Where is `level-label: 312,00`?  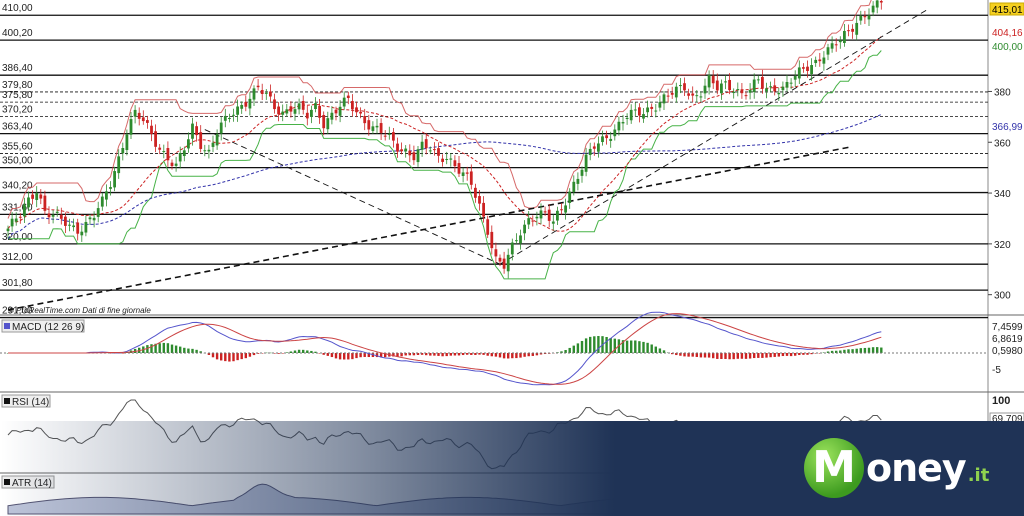 level-label: 312,00 is located at coordinates (17, 257).